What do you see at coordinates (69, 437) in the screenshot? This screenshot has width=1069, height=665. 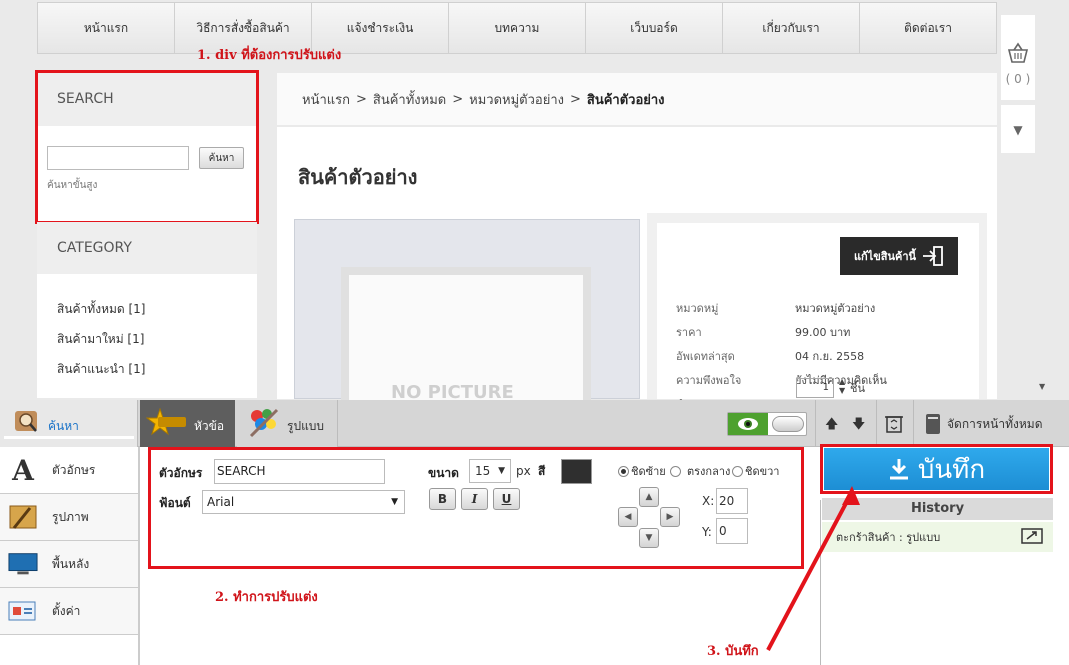 I see `tab-active-indicator` at bounding box center [69, 437].